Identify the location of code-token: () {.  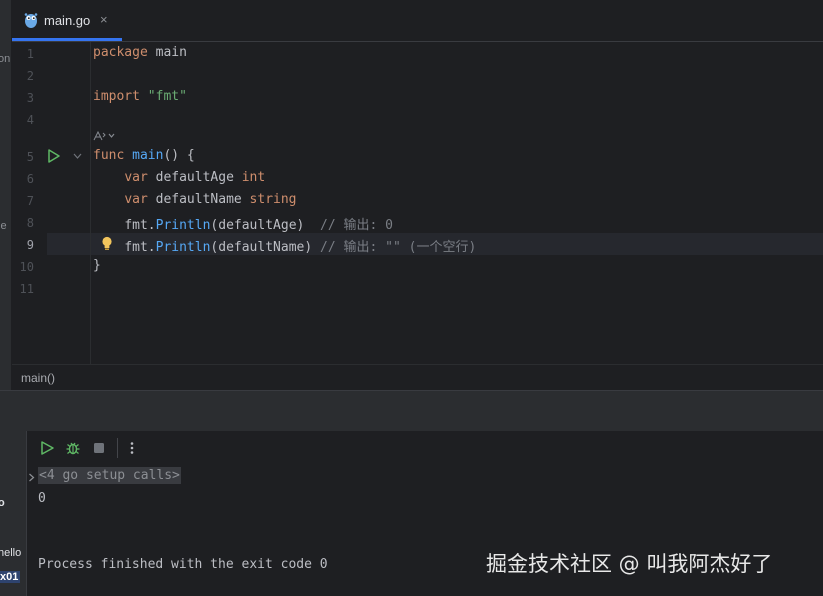
(179, 155).